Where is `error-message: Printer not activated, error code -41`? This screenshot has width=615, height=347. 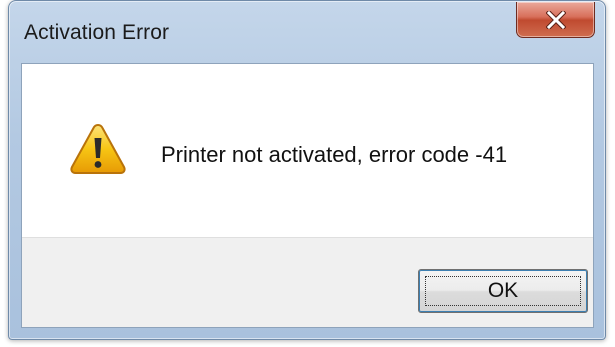 error-message: Printer not activated, error code -41 is located at coordinates (334, 154).